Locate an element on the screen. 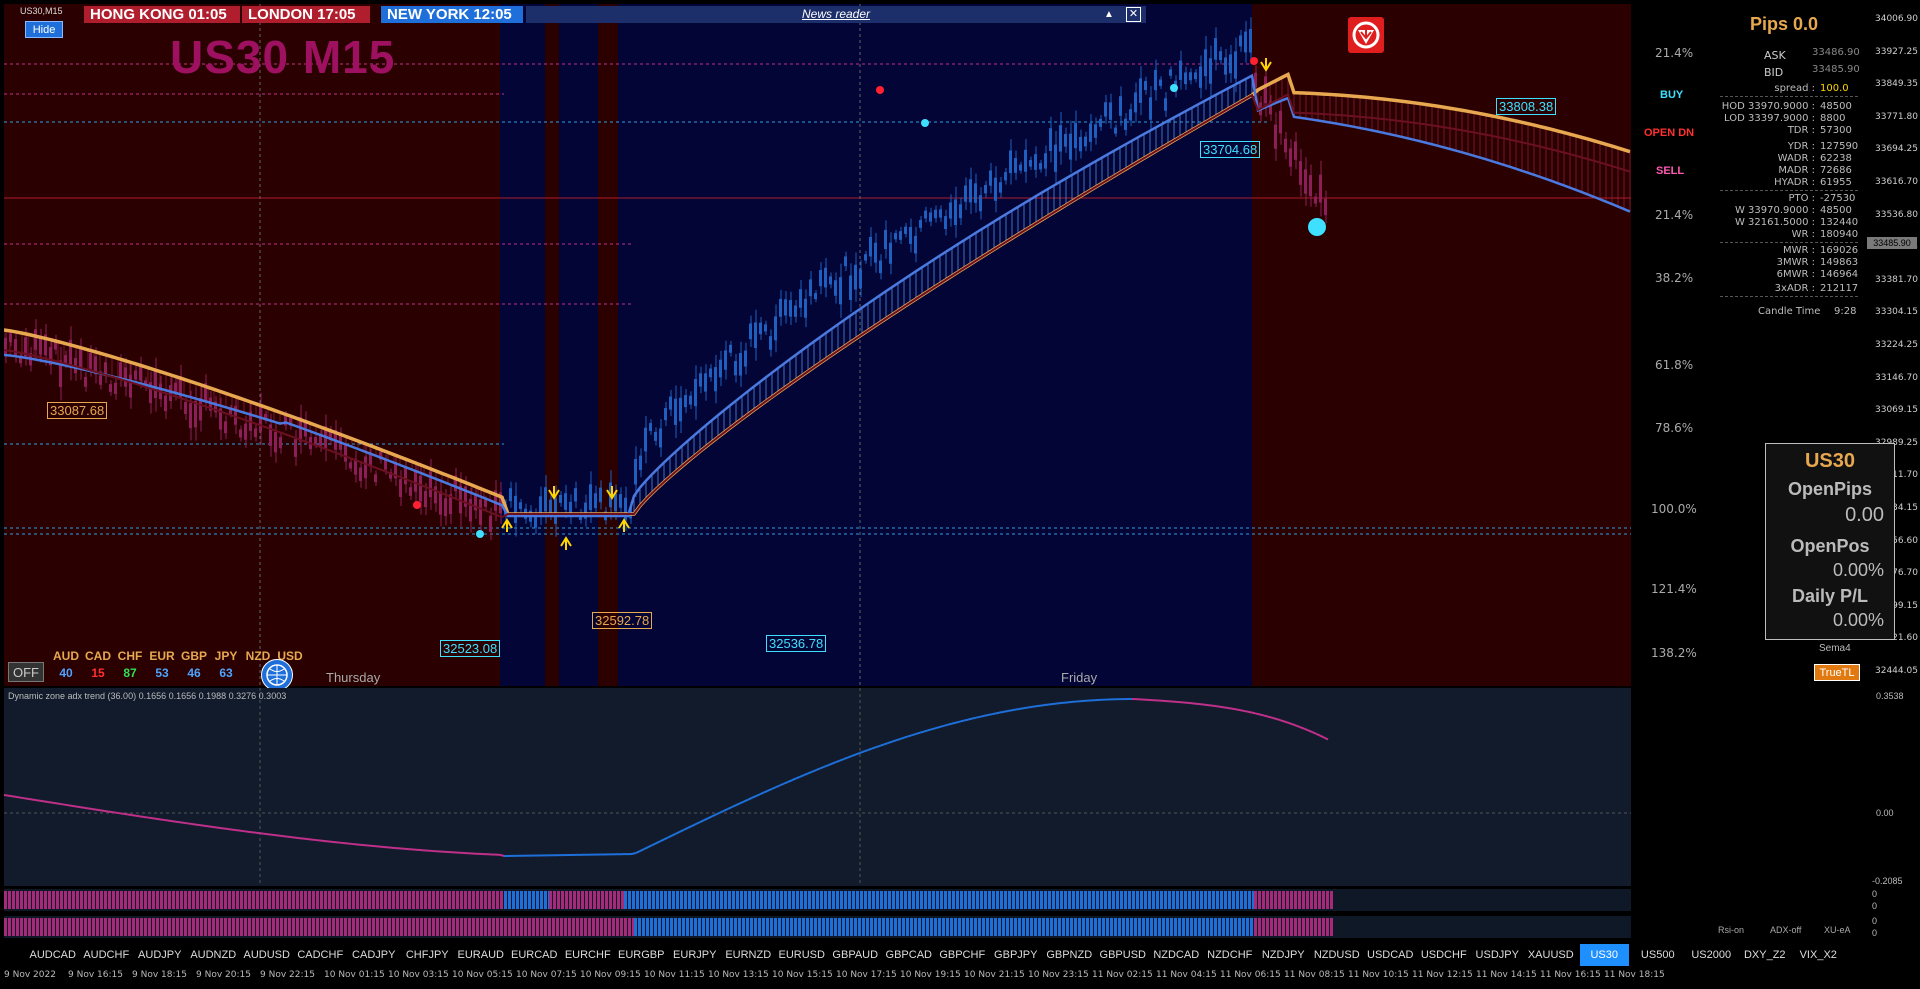 The width and height of the screenshot is (1920, 989). truetl-button: TrueTL is located at coordinates (1837, 672).